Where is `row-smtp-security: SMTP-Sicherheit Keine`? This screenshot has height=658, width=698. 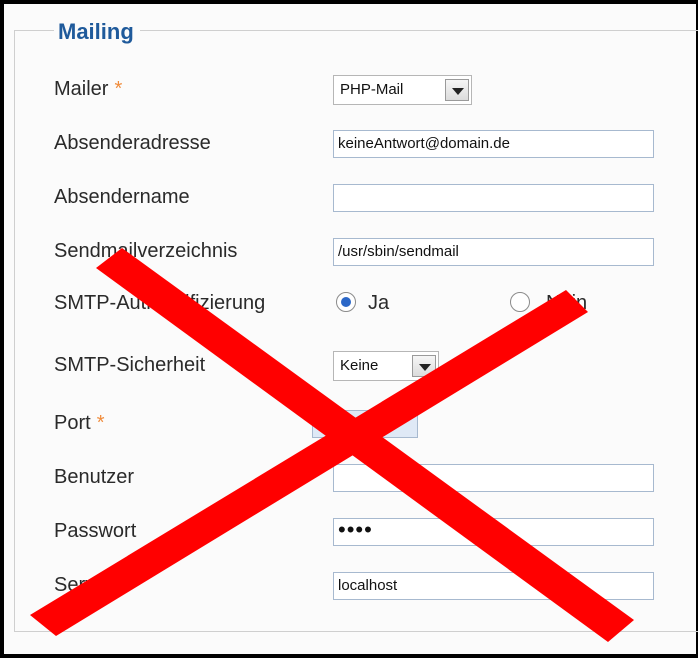 row-smtp-security: SMTP-Sicherheit Keine is located at coordinates (349, 370).